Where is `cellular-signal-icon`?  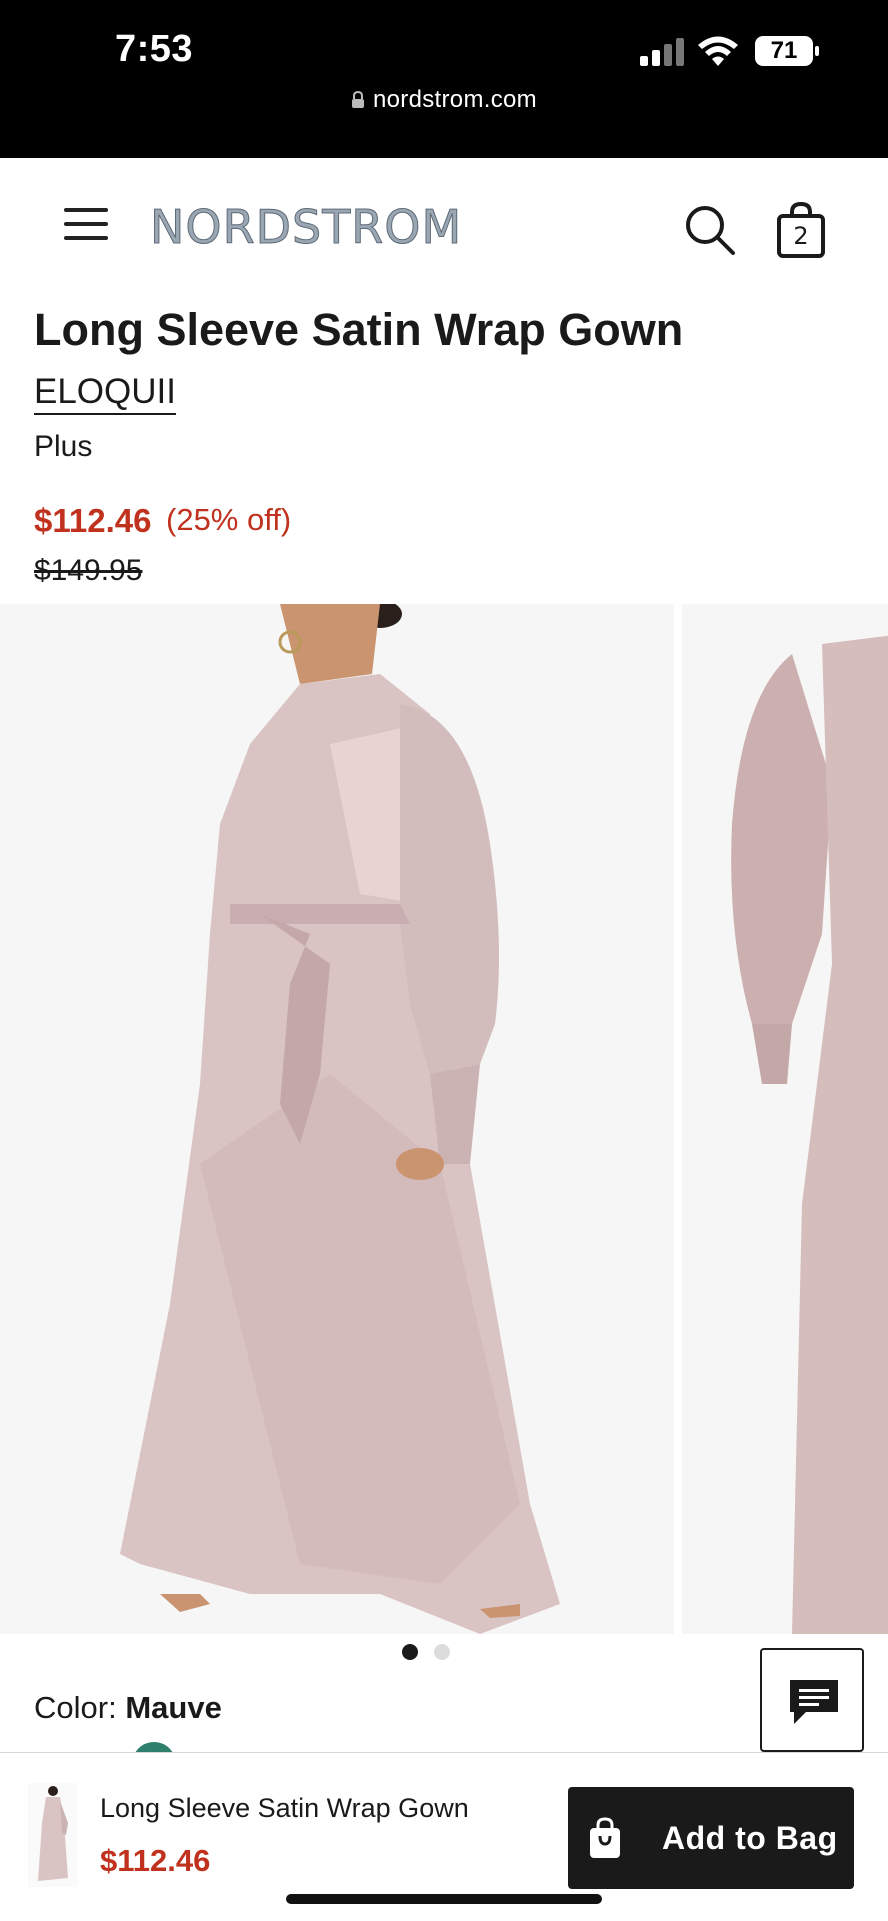 cellular-signal-icon is located at coordinates (662, 52).